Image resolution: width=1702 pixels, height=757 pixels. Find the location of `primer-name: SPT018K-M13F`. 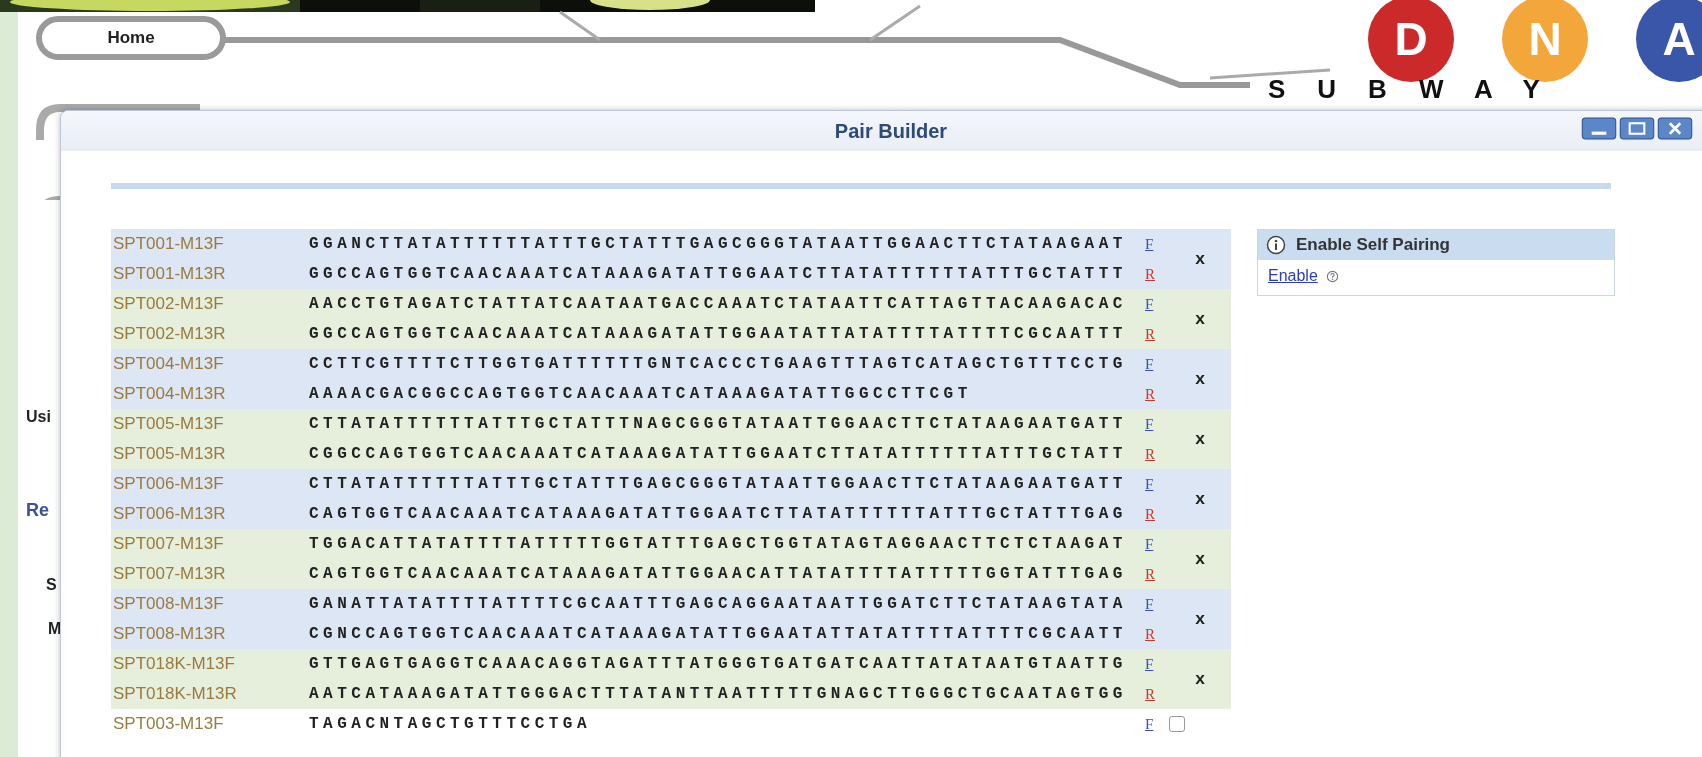

primer-name: SPT018K-M13F is located at coordinates (174, 664).